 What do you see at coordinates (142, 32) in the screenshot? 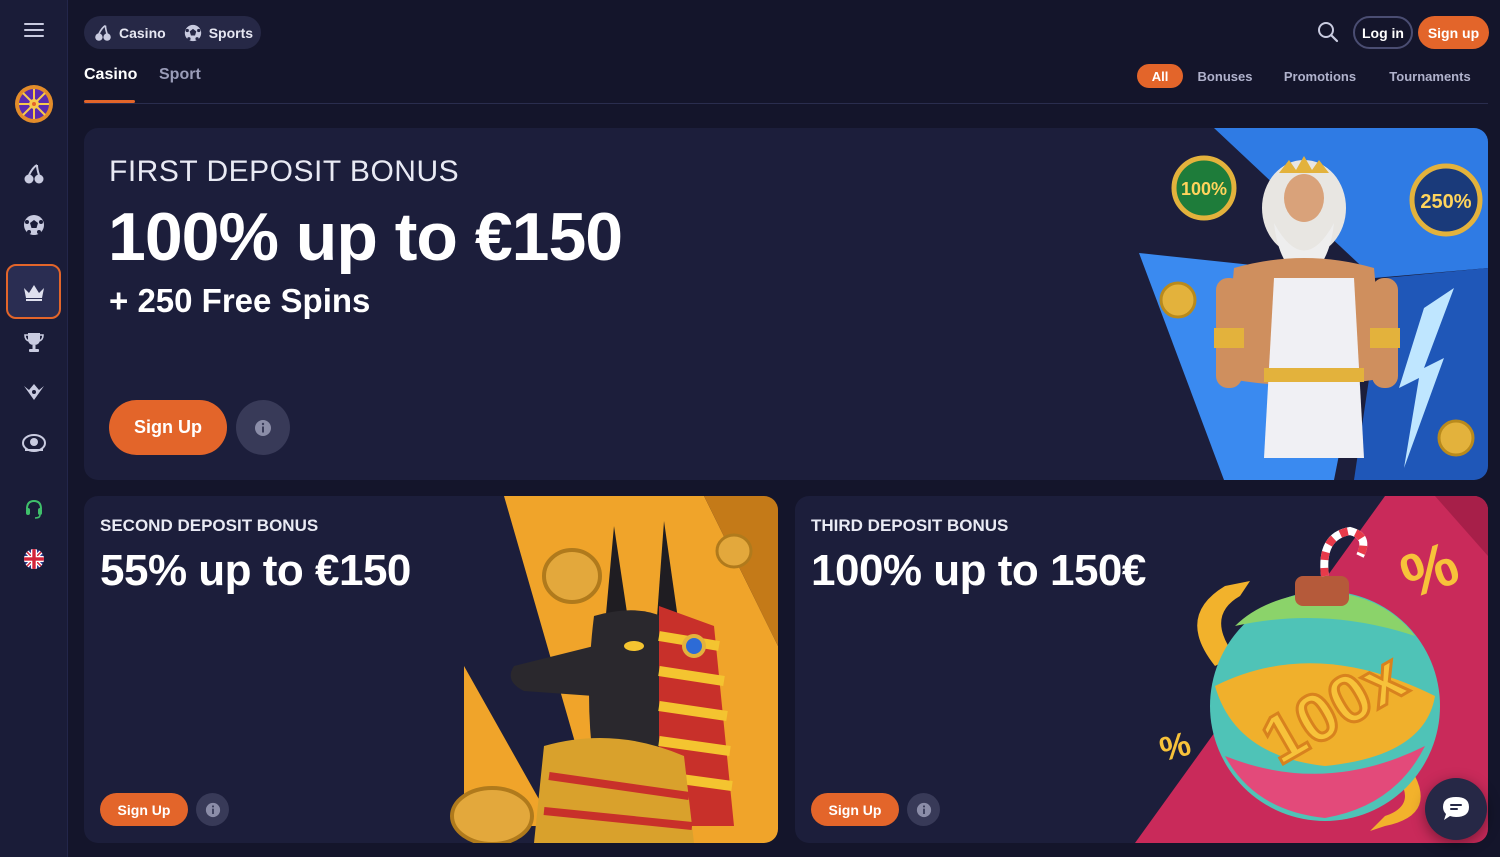
I see `switch-casino-label: Casino` at bounding box center [142, 32].